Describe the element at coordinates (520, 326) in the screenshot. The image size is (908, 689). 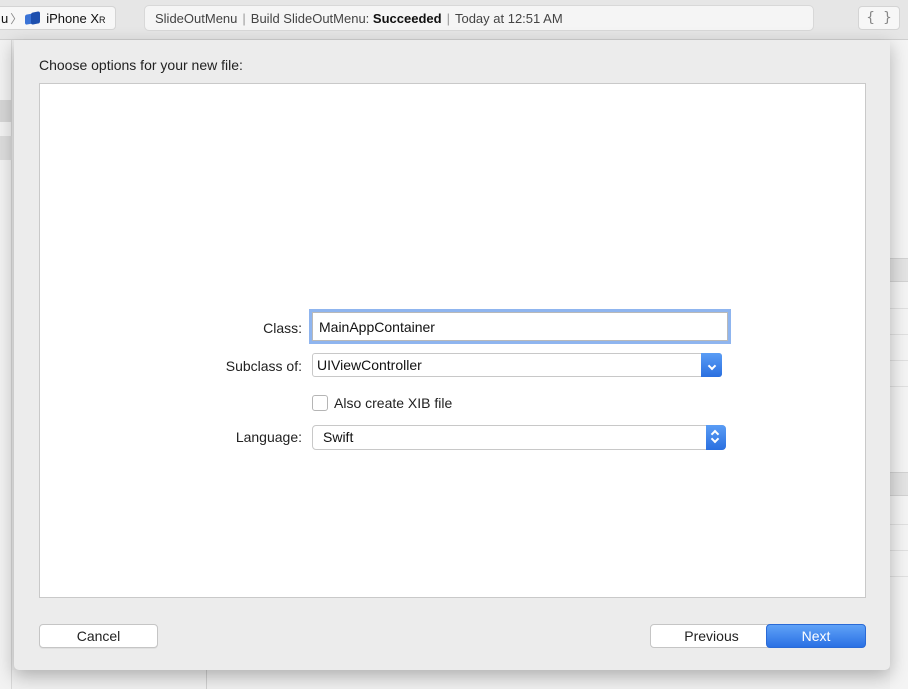
I see `class-input` at that location.